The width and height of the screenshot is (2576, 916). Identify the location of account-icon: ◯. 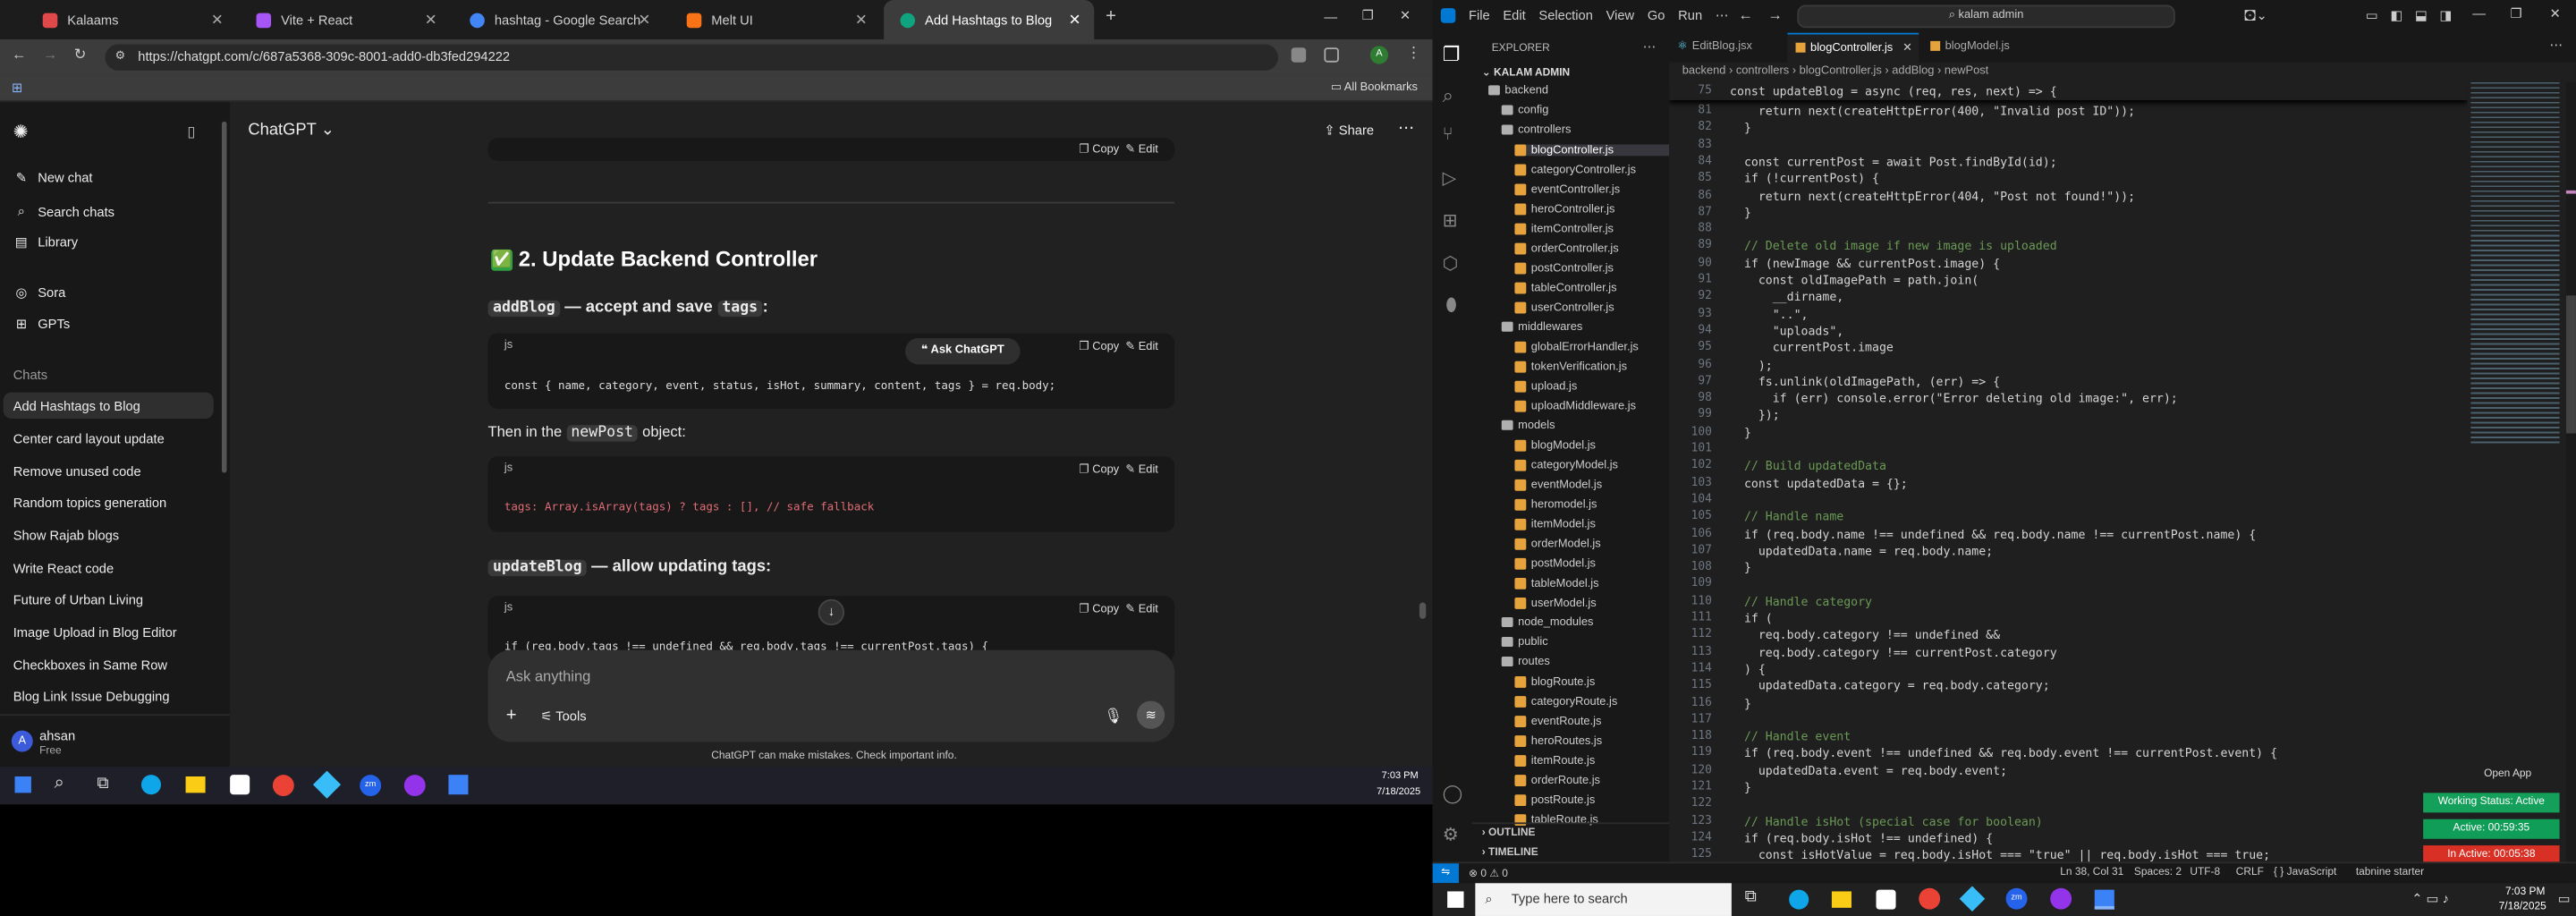
(1453, 793).